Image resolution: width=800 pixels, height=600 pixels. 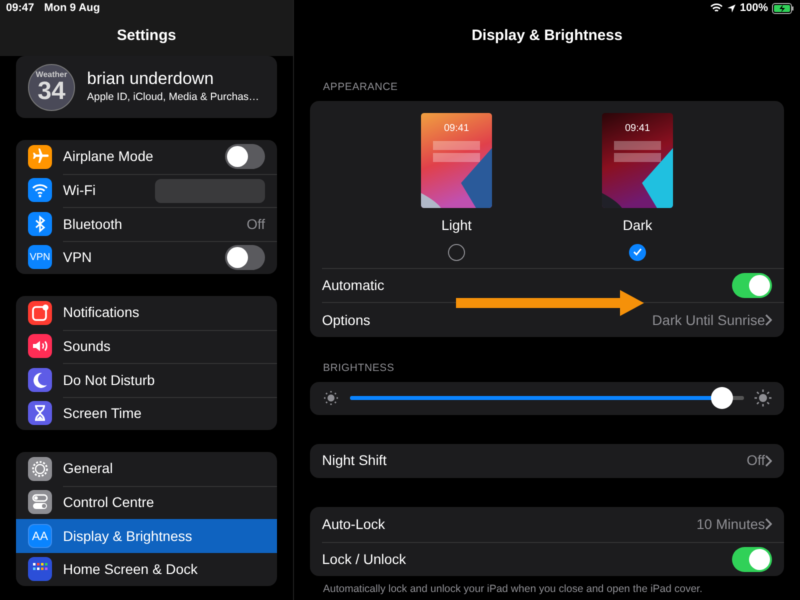 I want to click on sidebar-item: Bluetooth Off, so click(x=146, y=223).